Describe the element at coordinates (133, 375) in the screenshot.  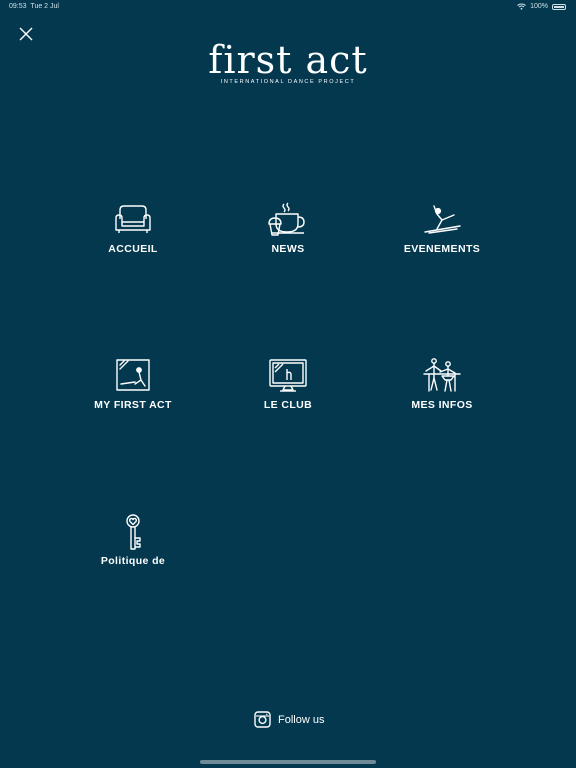
I see `framed-dancer-icon` at that location.